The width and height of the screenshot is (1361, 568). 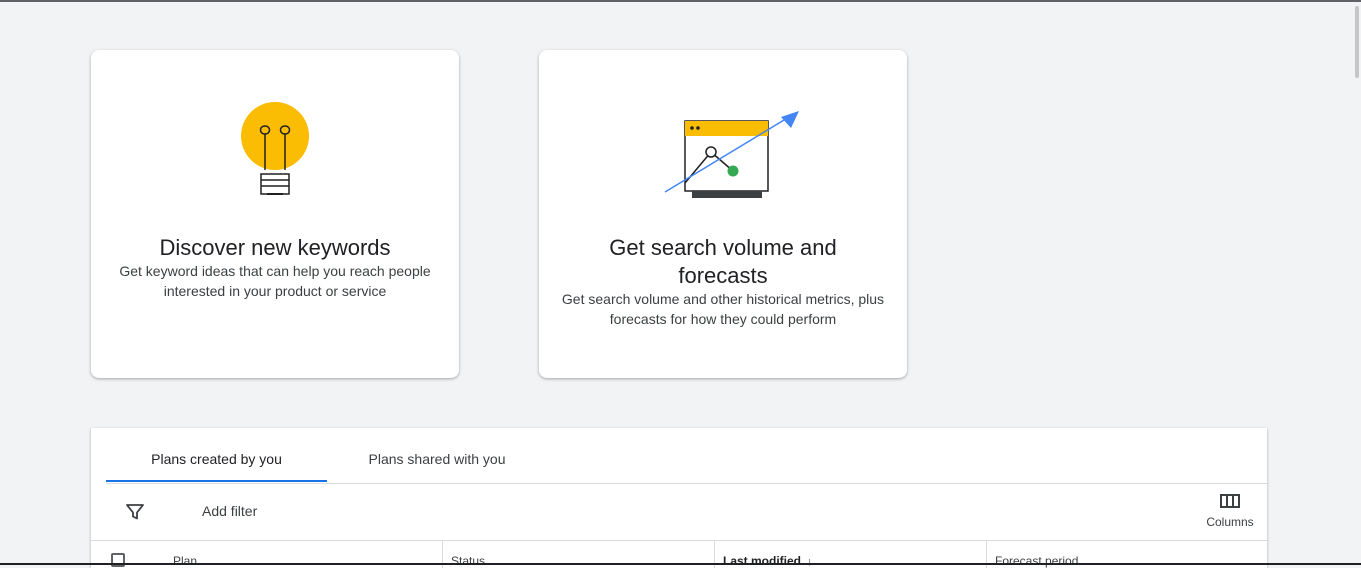 What do you see at coordinates (810, 562) in the screenshot?
I see `sort-descending-icon: ↓` at bounding box center [810, 562].